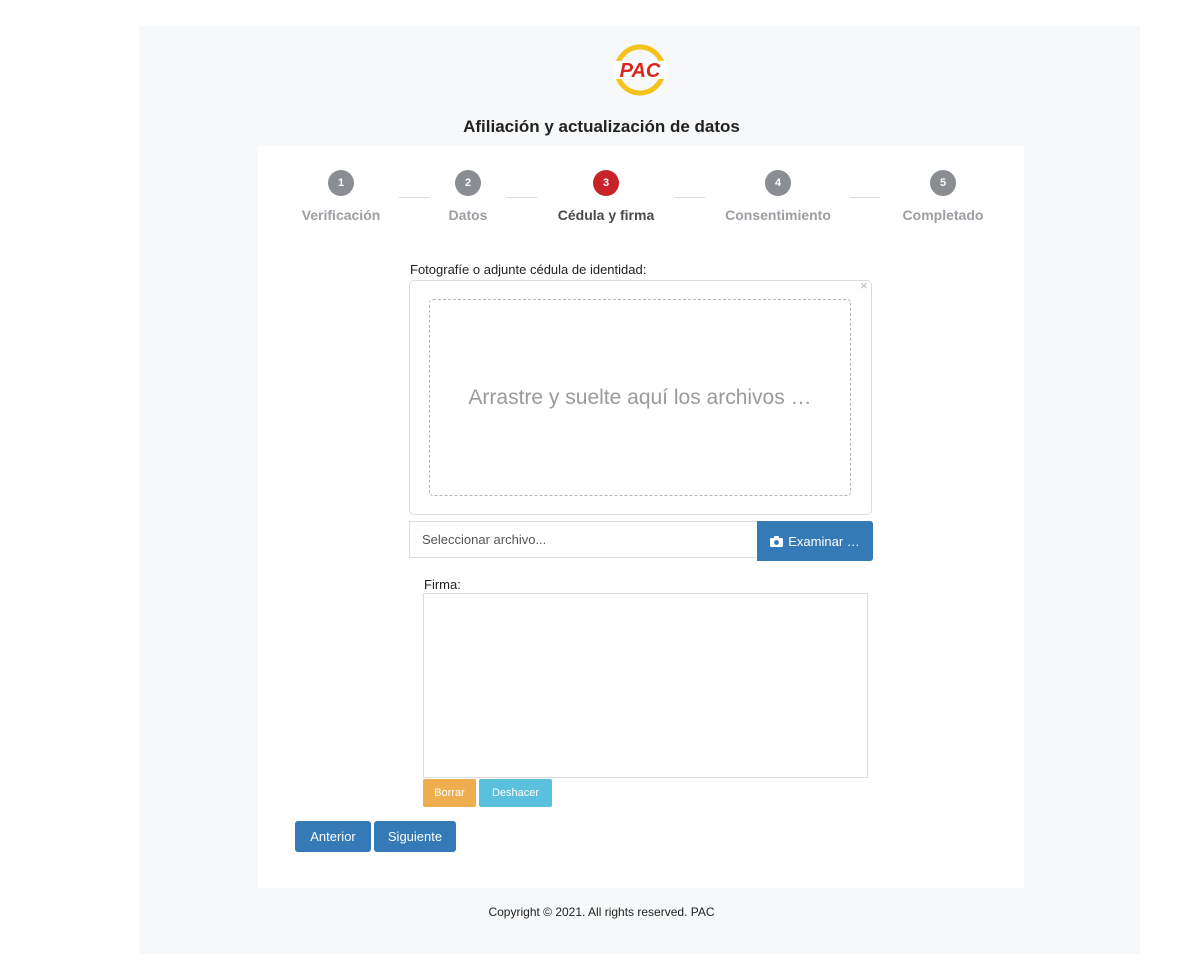 The image size is (1203, 966). I want to click on signature-pad, so click(645, 685).